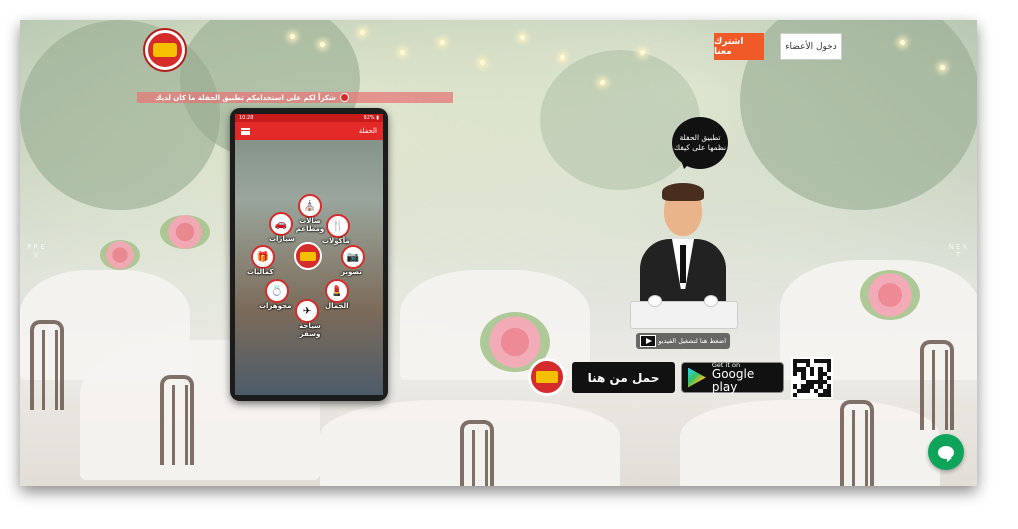  I want to click on slider-next-label: NEXT, so click(959, 250).